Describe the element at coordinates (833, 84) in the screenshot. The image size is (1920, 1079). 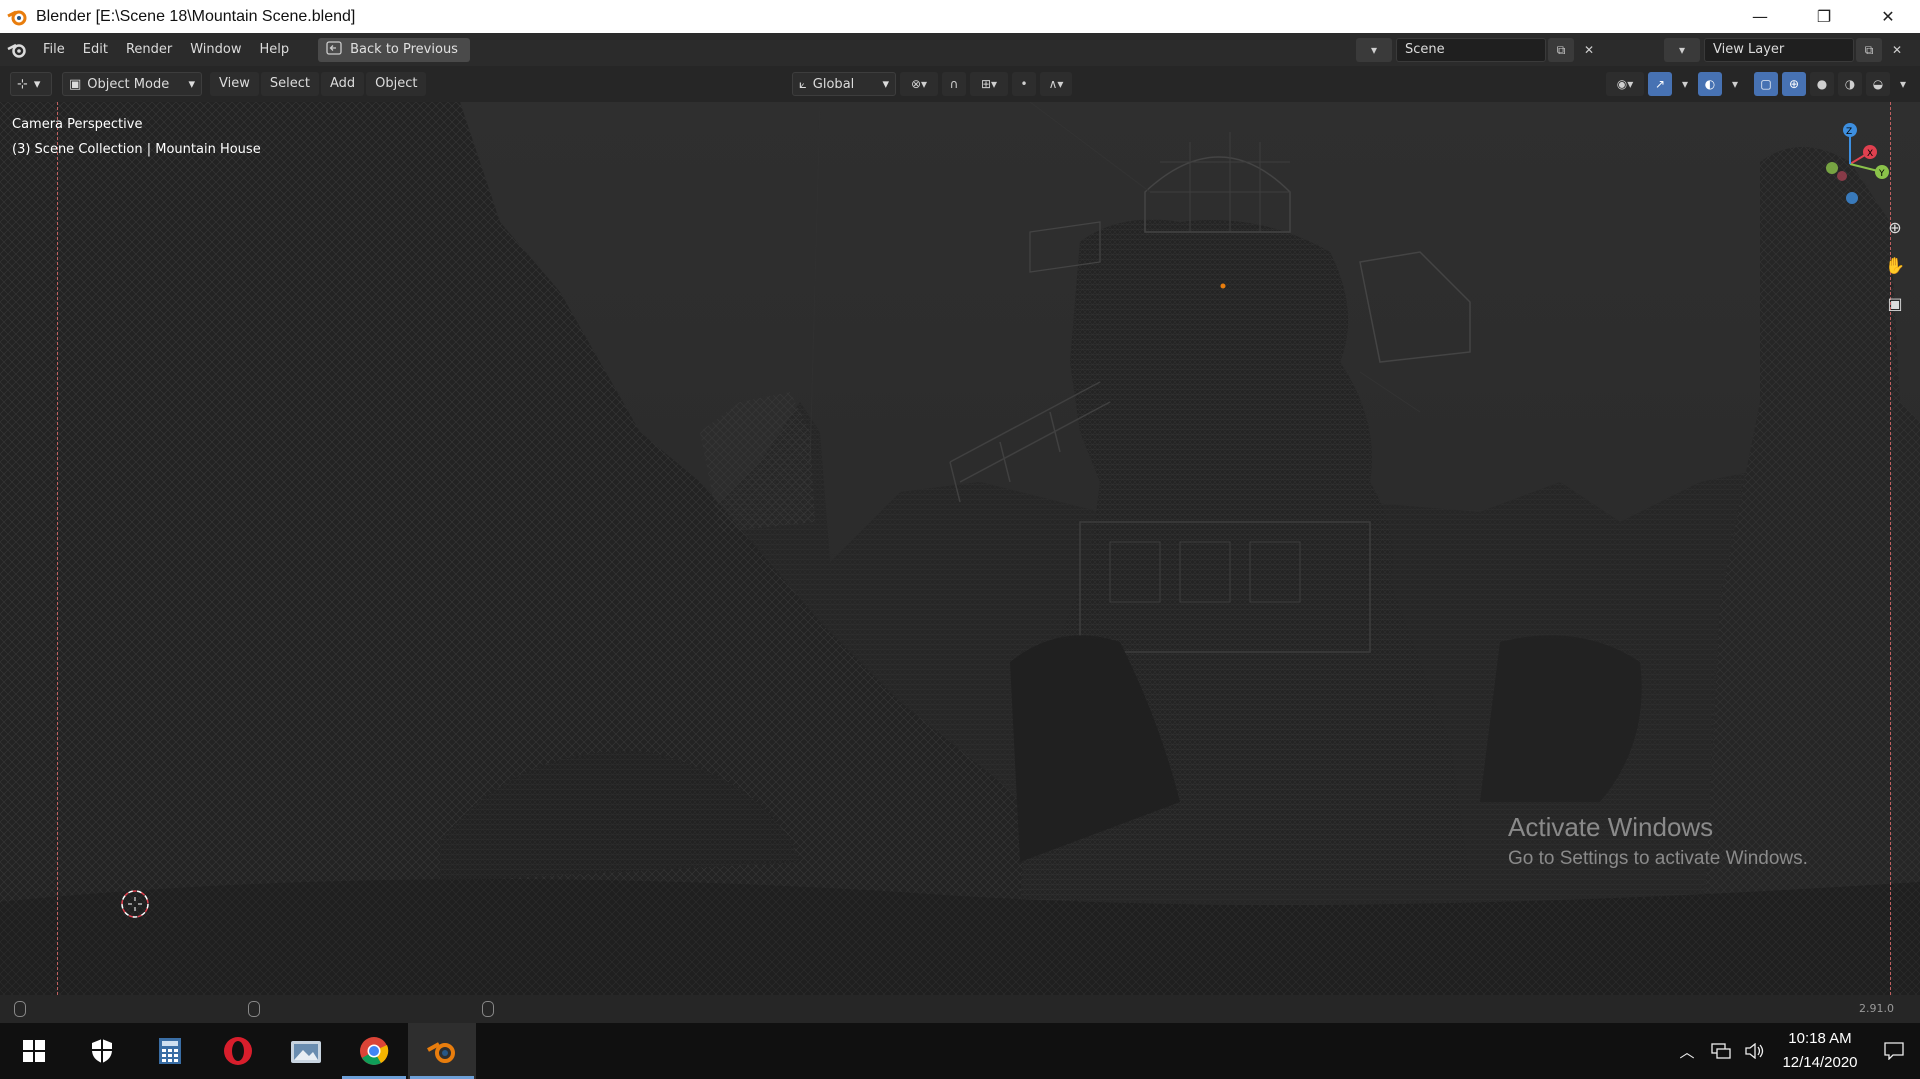
I see `transform-orientation-label: Global` at that location.